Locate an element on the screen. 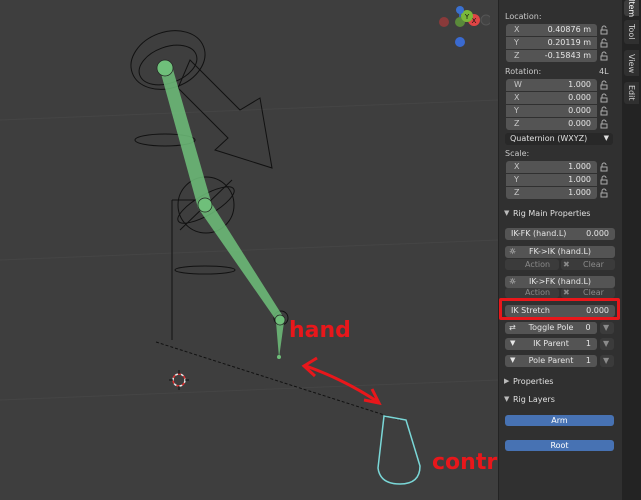 The image size is (641, 500). ikfk-slider: IK-FK (hand.L) 0.000 is located at coordinates (560, 234).